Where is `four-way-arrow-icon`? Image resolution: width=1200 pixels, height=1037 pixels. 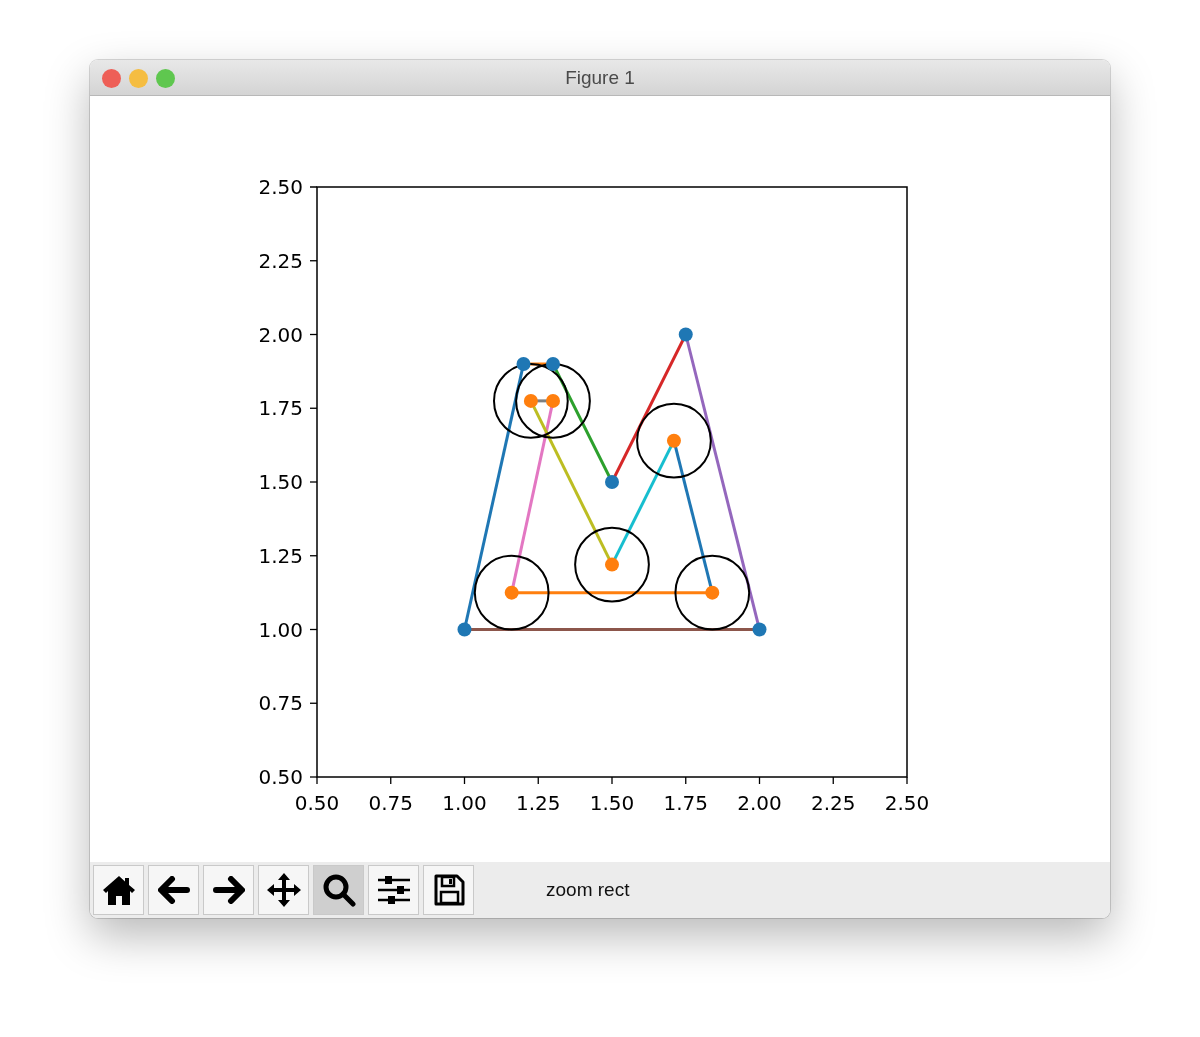
four-way-arrow-icon is located at coordinates (283, 890).